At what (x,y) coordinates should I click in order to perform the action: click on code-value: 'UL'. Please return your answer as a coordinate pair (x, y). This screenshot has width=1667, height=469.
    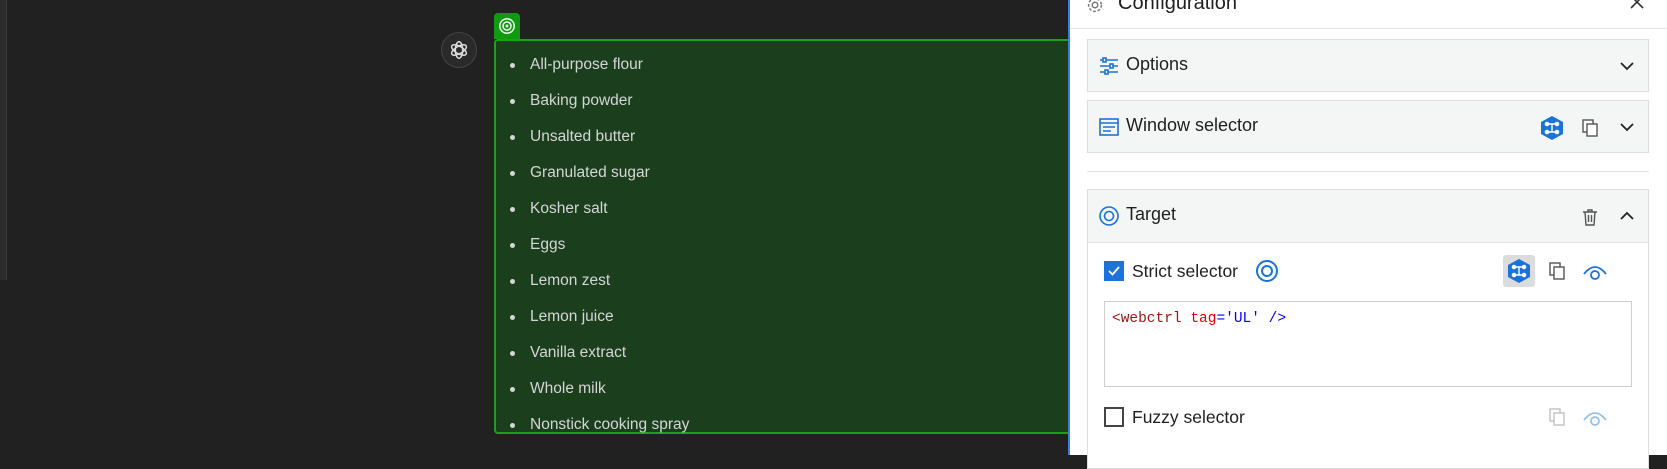
    Looking at the image, I should click on (1242, 319).